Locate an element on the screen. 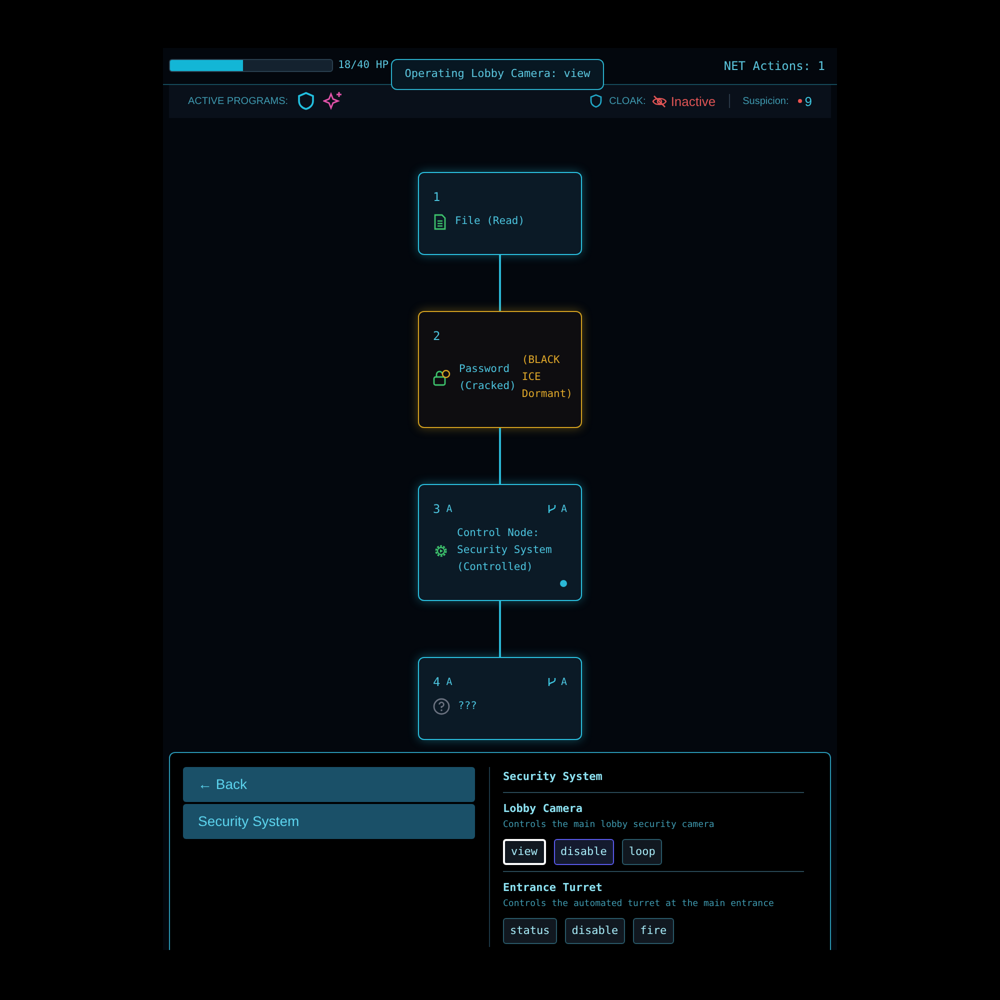 The width and height of the screenshot is (1000, 1000). device-description: Controls the automated turret at the main entrance is located at coordinates (639, 904).